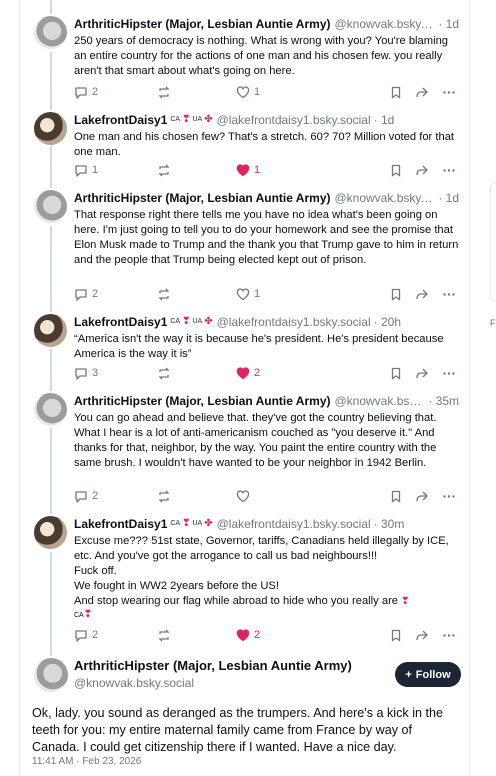 This screenshot has height=776, width=496. Describe the element at coordinates (83, 614) in the screenshot. I see `trailing-flag: CA❣` at that location.